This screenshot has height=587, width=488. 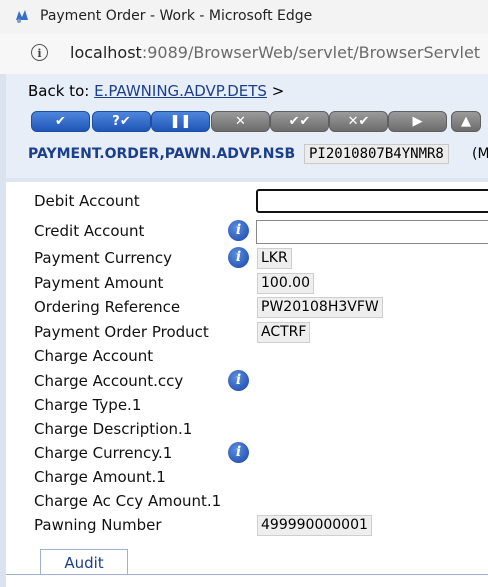 I want to click on tab-strip-line, so click(x=247, y=574).